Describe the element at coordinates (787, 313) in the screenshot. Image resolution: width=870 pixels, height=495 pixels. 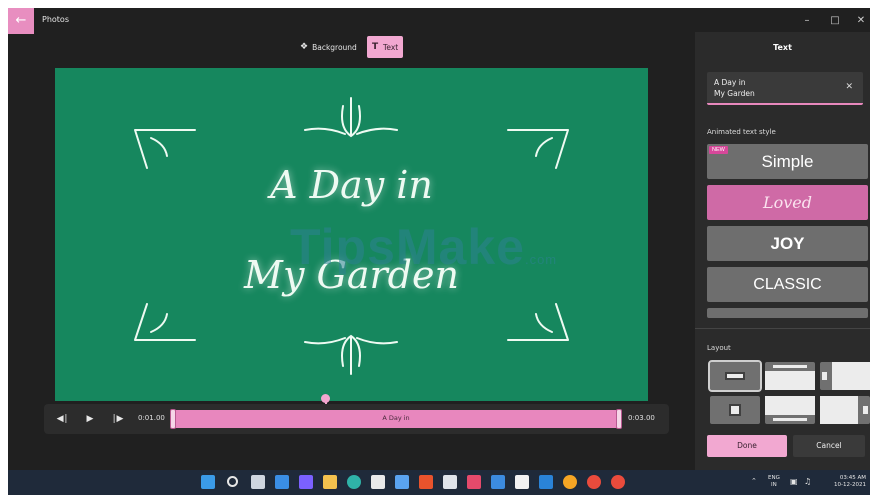
I see `style-card-partial` at that location.